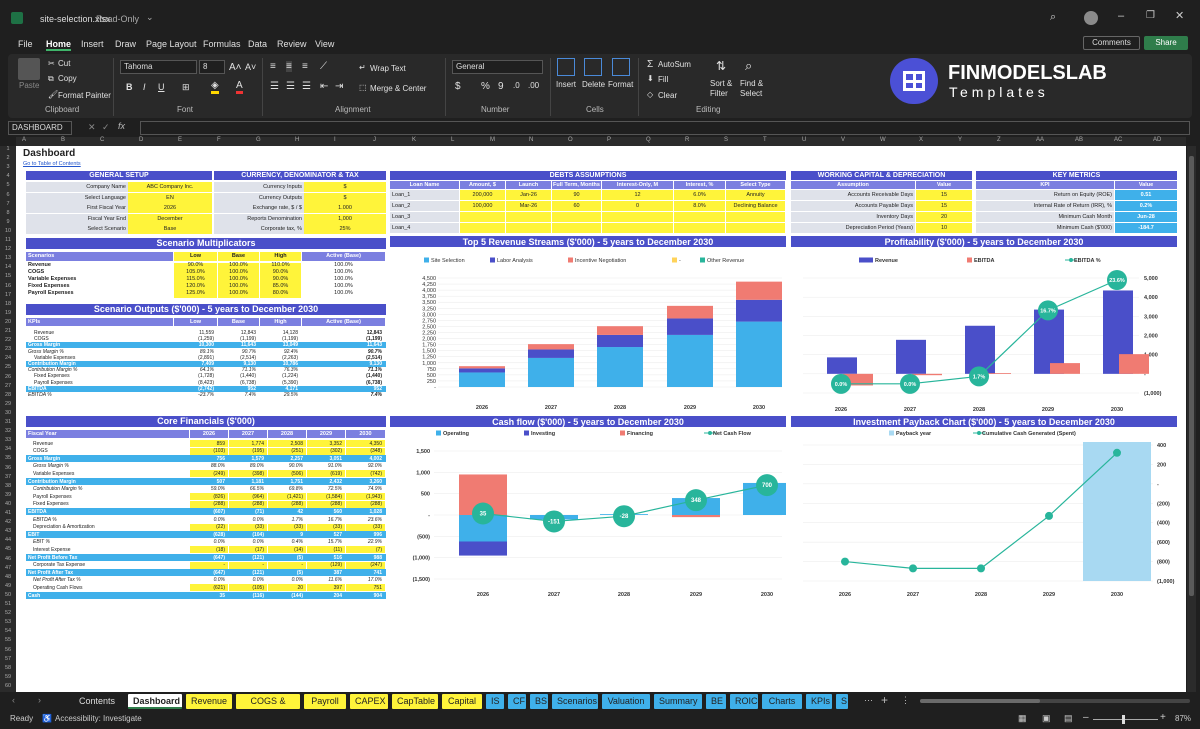  Describe the element at coordinates (531, 140) in the screenshot. I see `column-header-N: N` at that location.